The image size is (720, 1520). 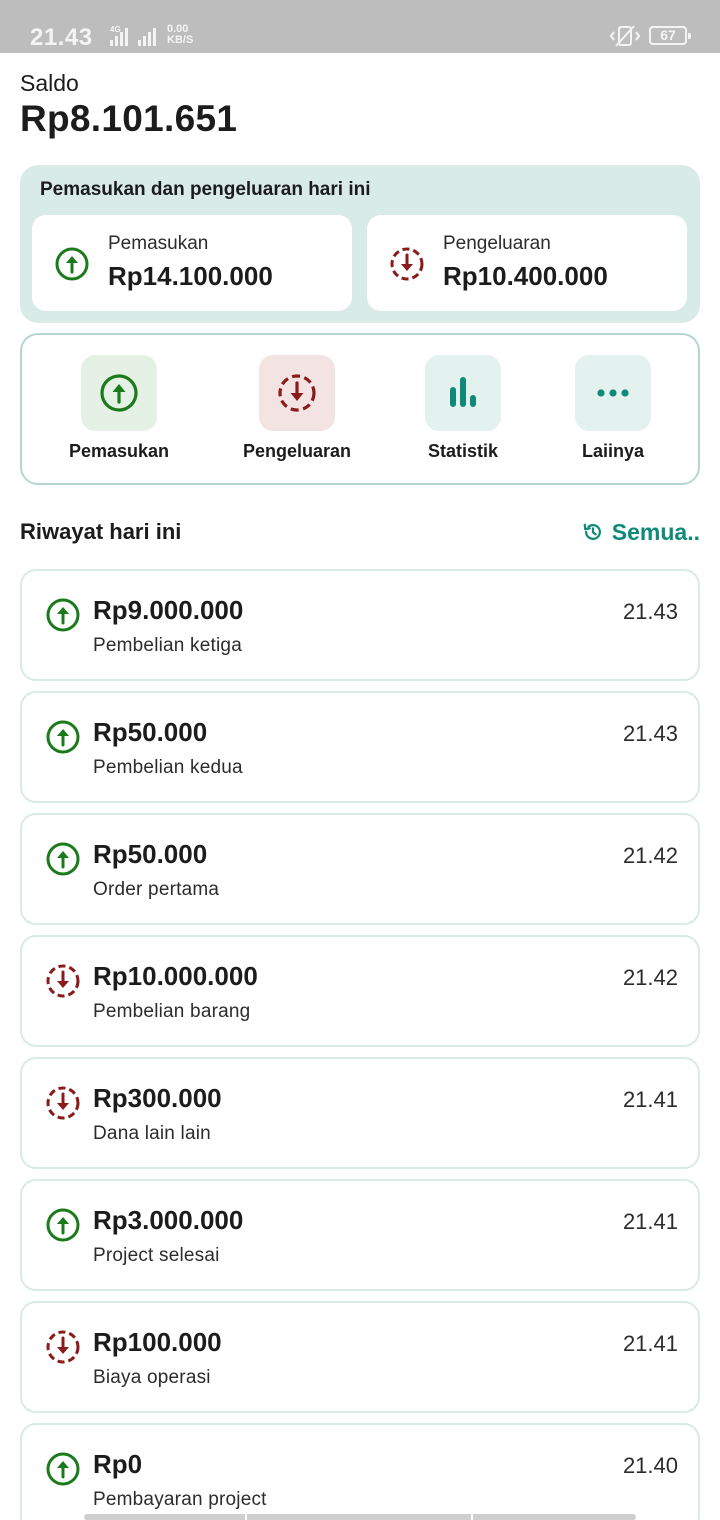 What do you see at coordinates (463, 451) in the screenshot?
I see `menu-statistics-label: Statistik` at bounding box center [463, 451].